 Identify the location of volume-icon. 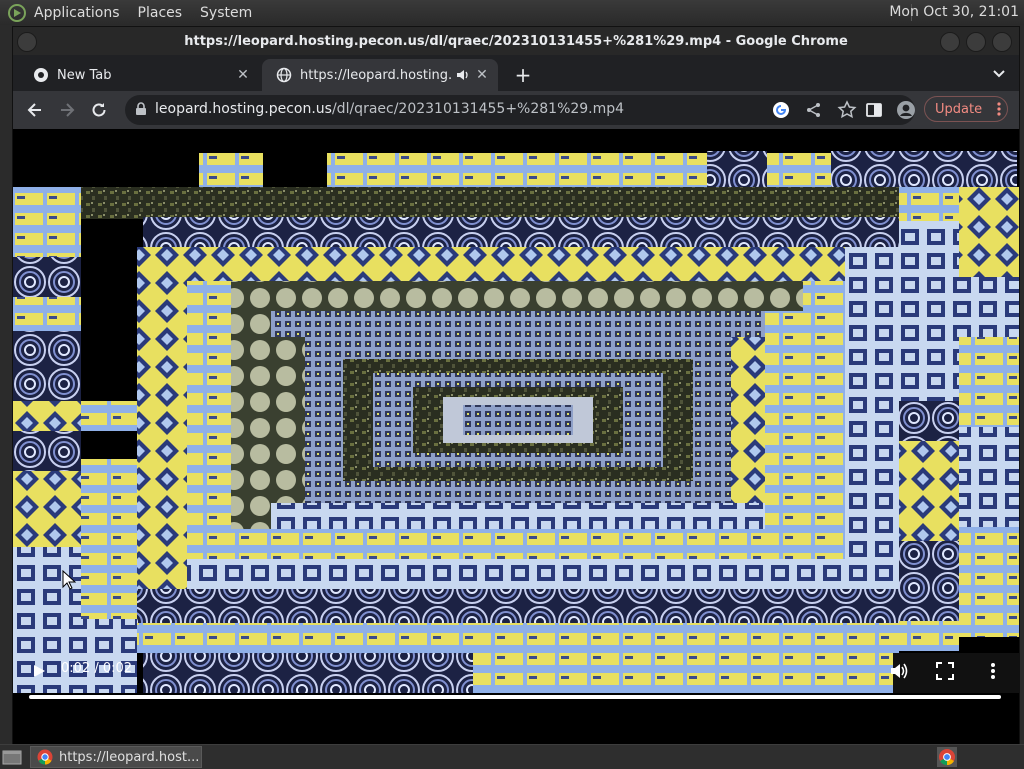
(899, 671).